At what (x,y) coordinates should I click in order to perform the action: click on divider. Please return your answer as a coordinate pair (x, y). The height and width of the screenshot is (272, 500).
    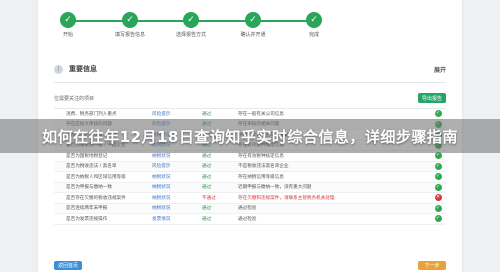
    Looking at the image, I should click on (250, 82).